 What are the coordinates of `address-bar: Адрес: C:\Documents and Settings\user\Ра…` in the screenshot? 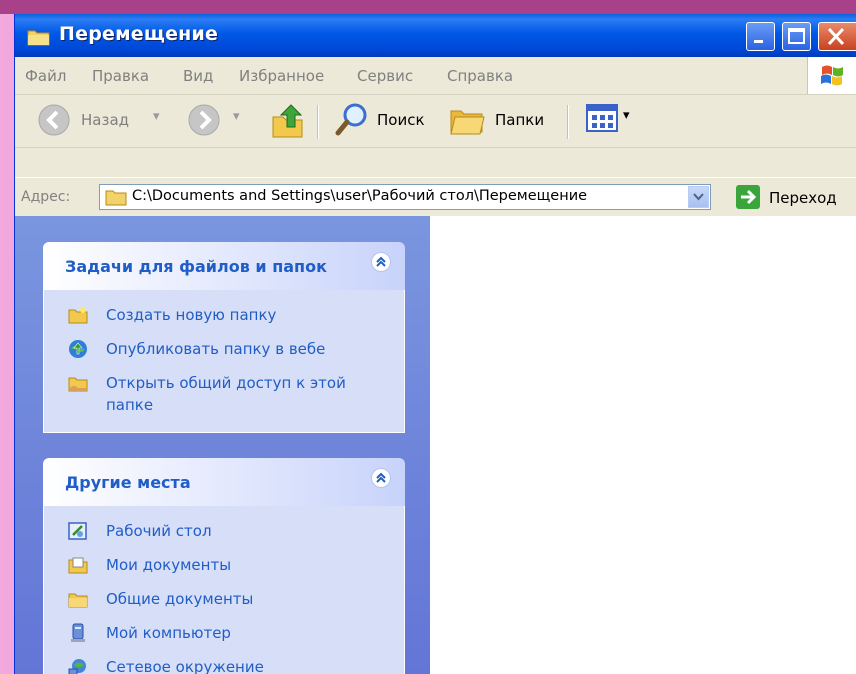 It's located at (435, 197).